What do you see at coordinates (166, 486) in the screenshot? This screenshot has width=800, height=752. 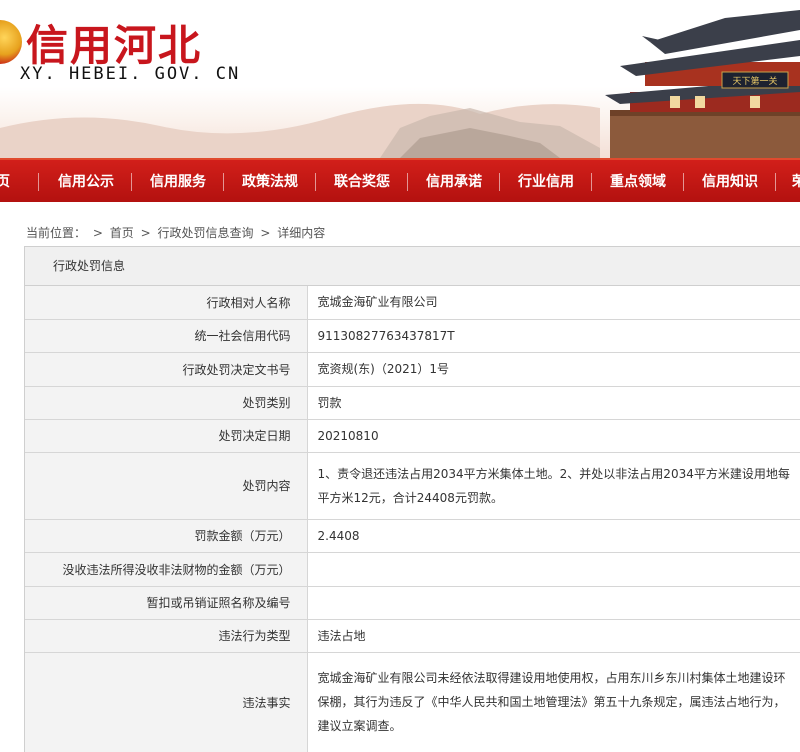 I see `field-label: 处罚内容` at bounding box center [166, 486].